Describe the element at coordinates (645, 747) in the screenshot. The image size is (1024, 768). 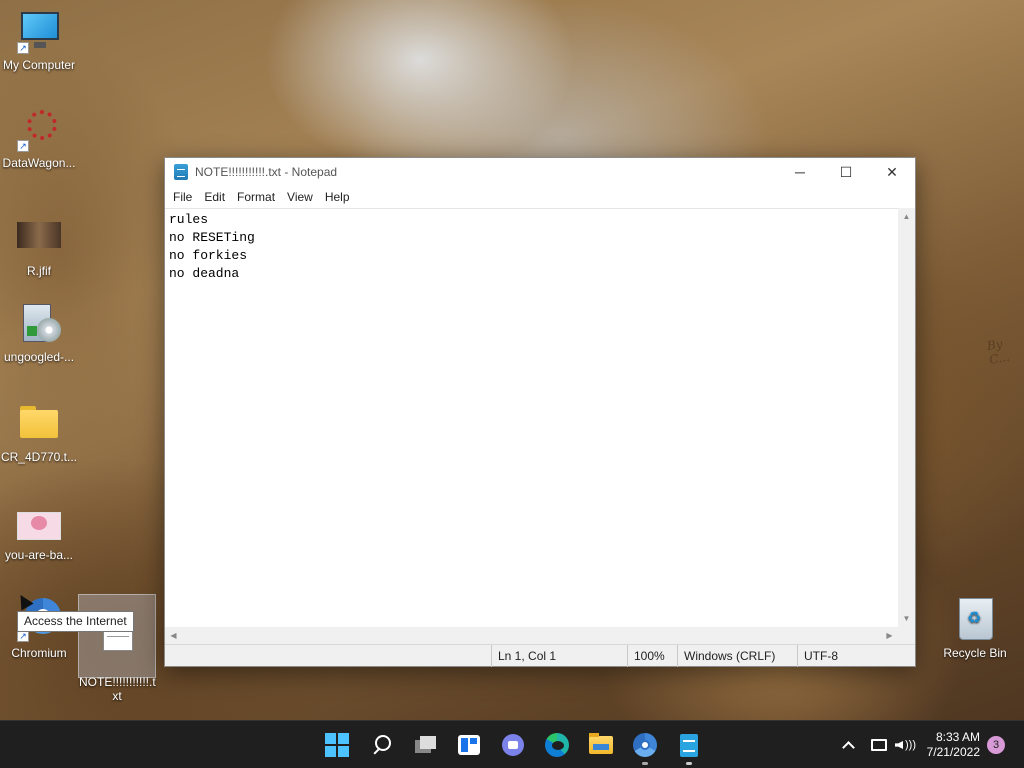
I see `chromium-icon` at that location.